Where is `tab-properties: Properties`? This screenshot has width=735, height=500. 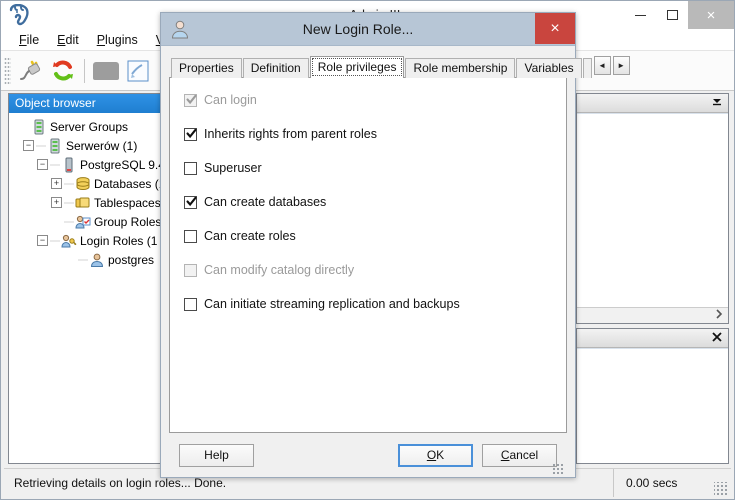 tab-properties: Properties is located at coordinates (206, 68).